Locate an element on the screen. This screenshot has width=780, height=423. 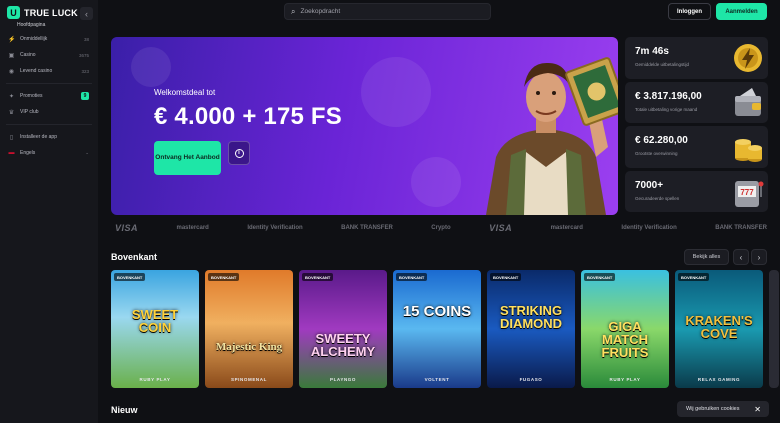
section-title-new: Nieuw is located at coordinates (124, 410).